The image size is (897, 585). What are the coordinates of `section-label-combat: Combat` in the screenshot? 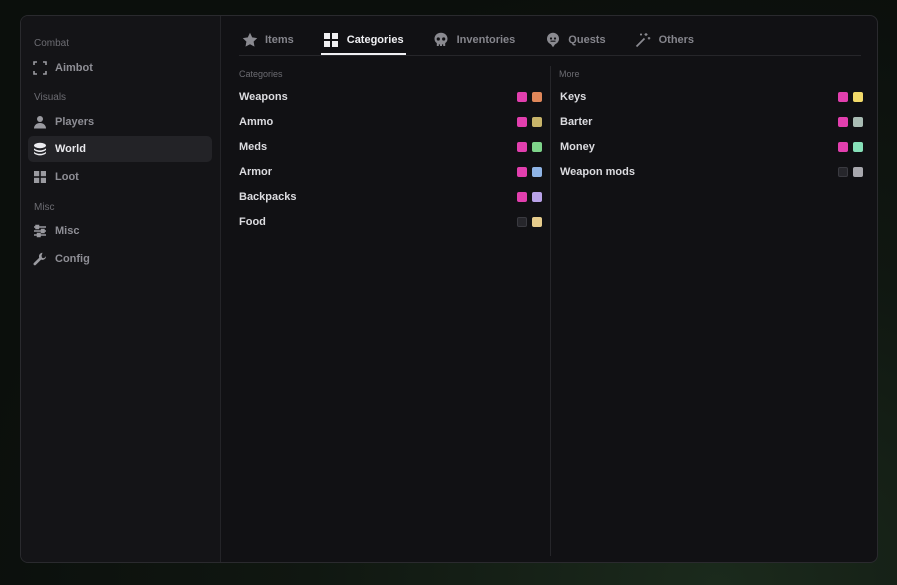 It's located at (52, 43).